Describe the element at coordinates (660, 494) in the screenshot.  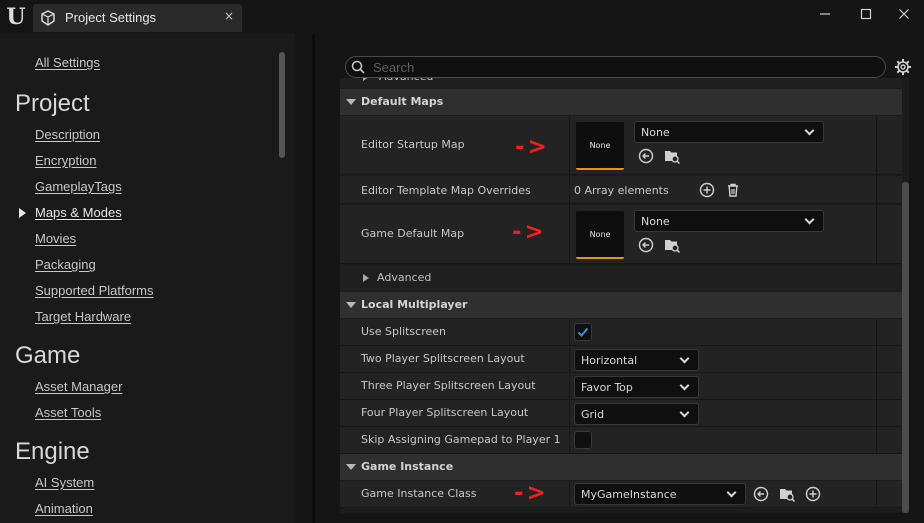
I see `game-instance-class-picker: MyGameInstance` at that location.